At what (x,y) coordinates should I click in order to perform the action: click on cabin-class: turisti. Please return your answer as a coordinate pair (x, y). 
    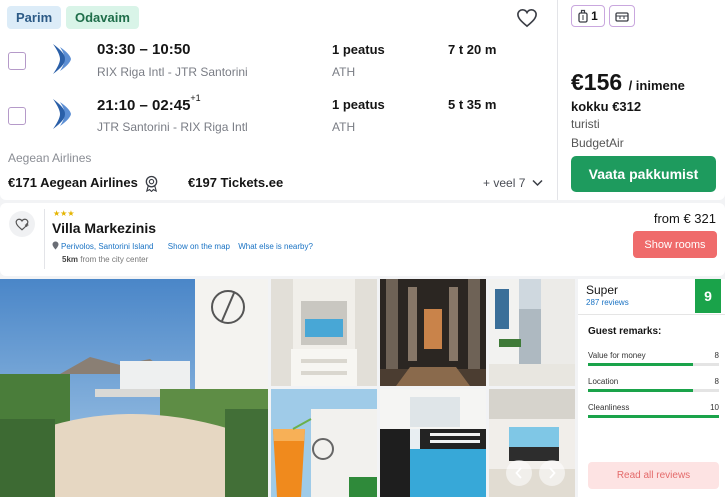
    Looking at the image, I should click on (585, 124).